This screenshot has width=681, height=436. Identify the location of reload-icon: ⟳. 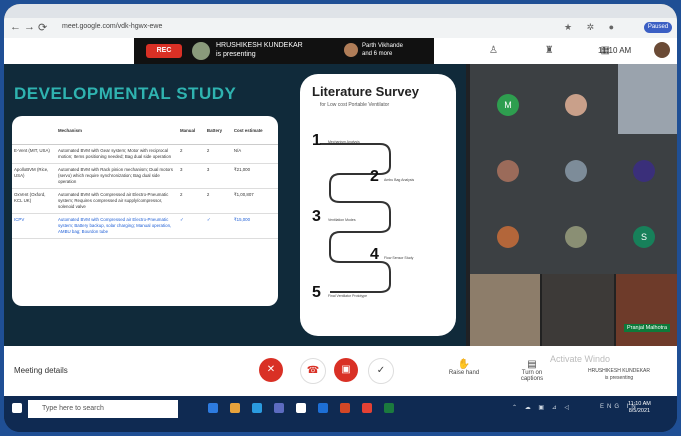
(42, 27).